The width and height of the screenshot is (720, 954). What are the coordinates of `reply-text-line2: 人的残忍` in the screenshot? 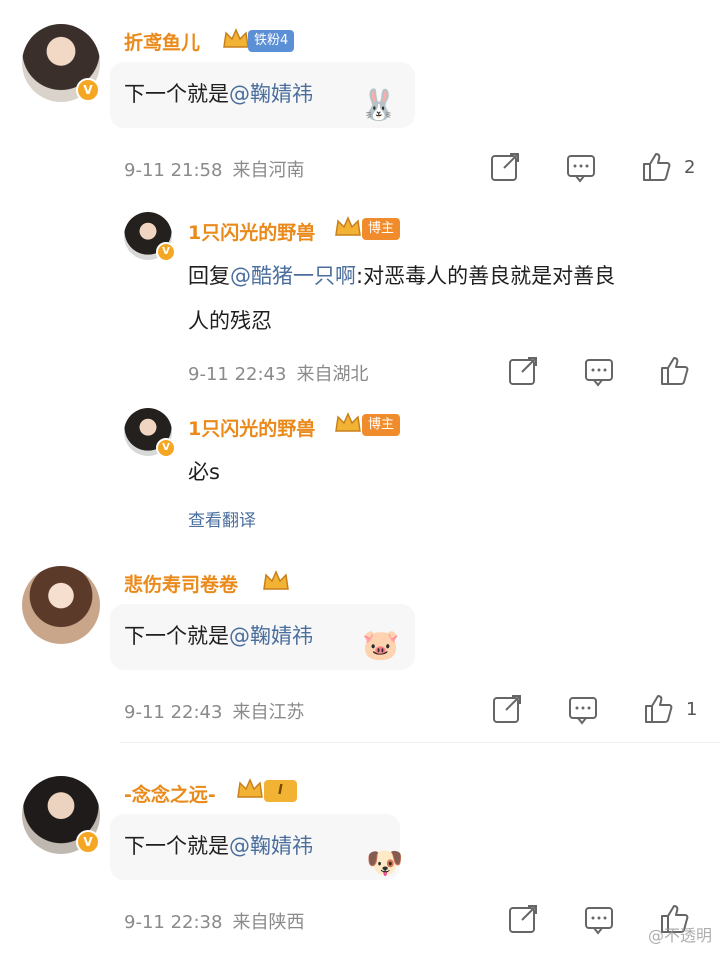 It's located at (230, 321).